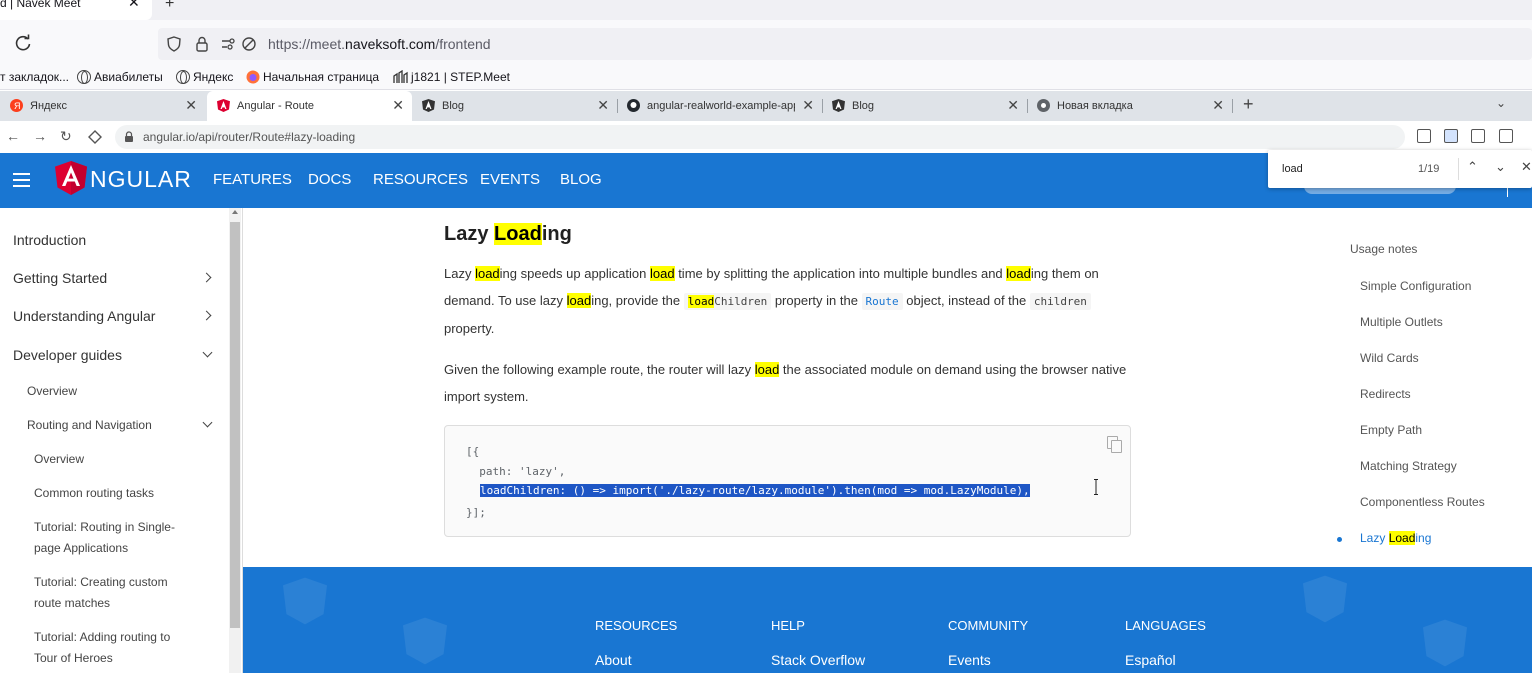  I want to click on find-prev-chevron-icon: ⌃, so click(1472, 167).